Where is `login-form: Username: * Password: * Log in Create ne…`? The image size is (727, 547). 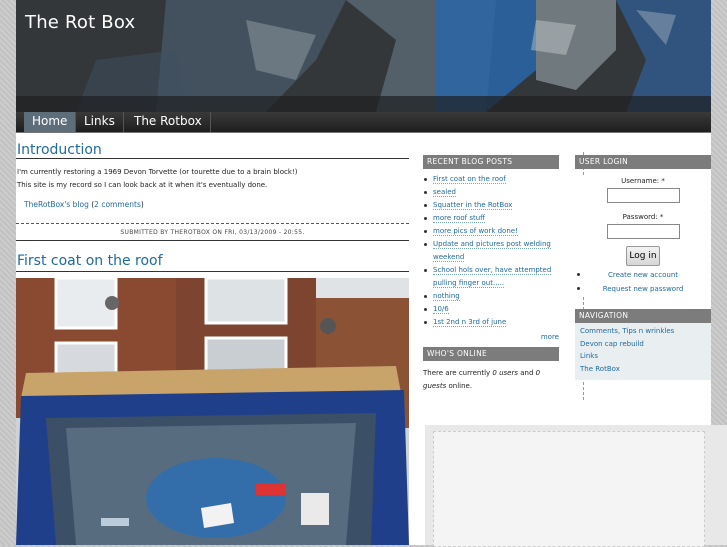
login-form: Username: * Password: * Log in Create ne… is located at coordinates (643, 236).